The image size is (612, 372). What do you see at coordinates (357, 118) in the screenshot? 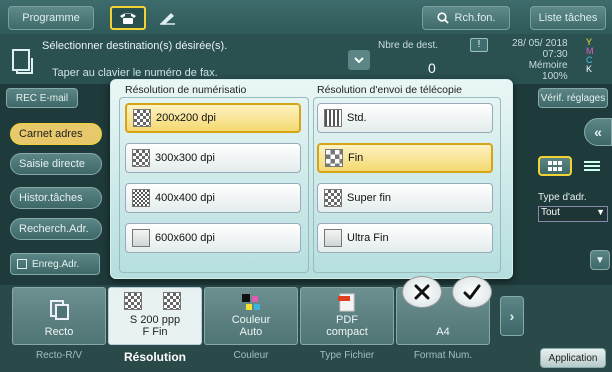
I see `fax-option-std-label: Std.` at bounding box center [357, 118].